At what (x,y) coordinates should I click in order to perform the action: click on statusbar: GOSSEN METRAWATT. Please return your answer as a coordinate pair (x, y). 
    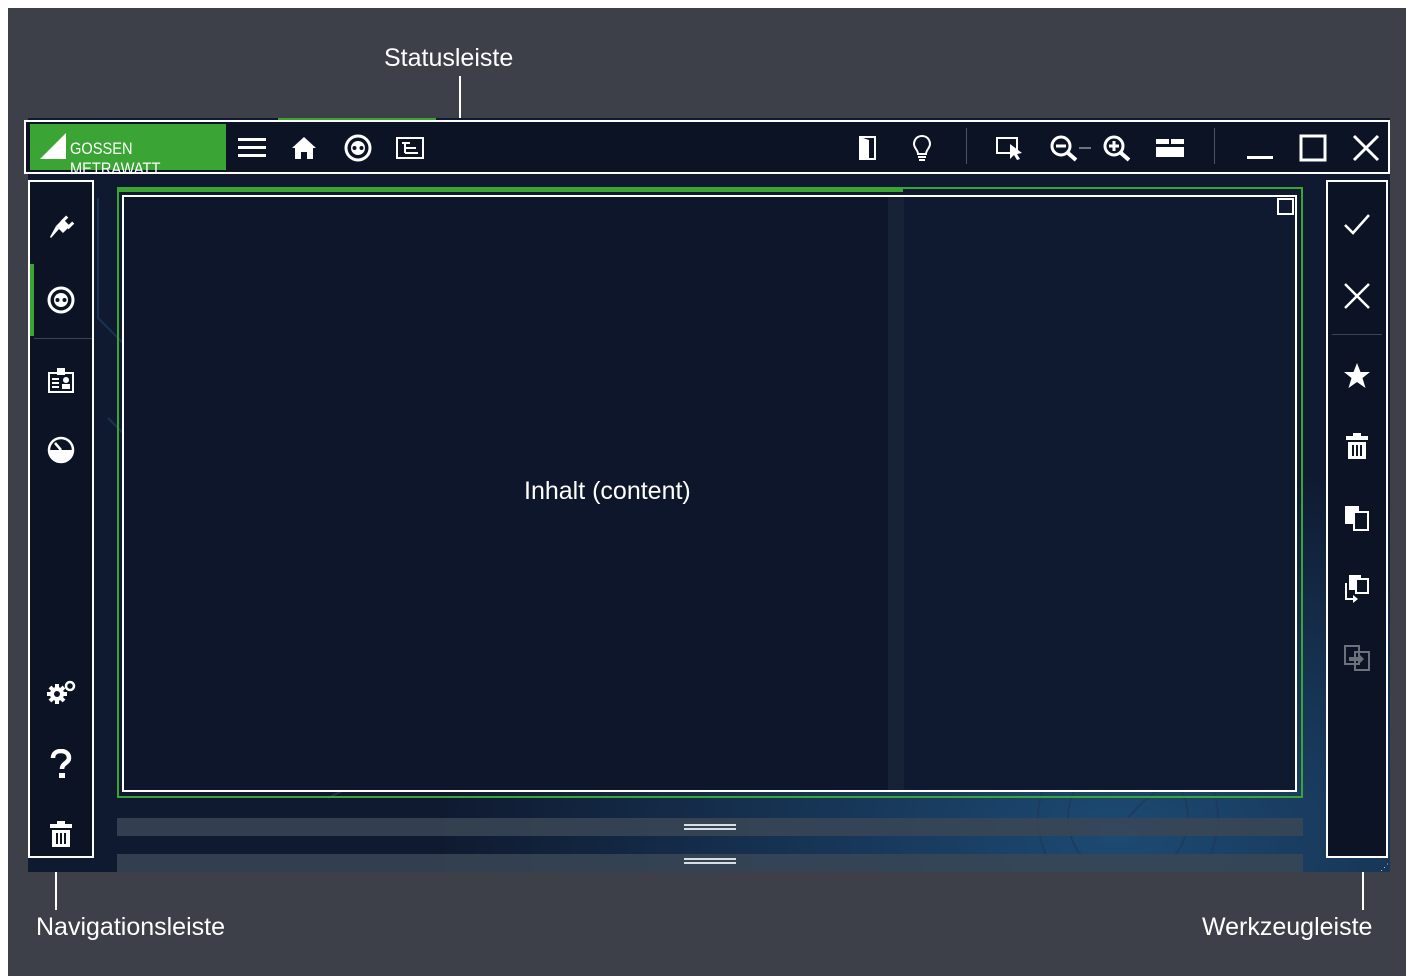
    Looking at the image, I should click on (707, 149).